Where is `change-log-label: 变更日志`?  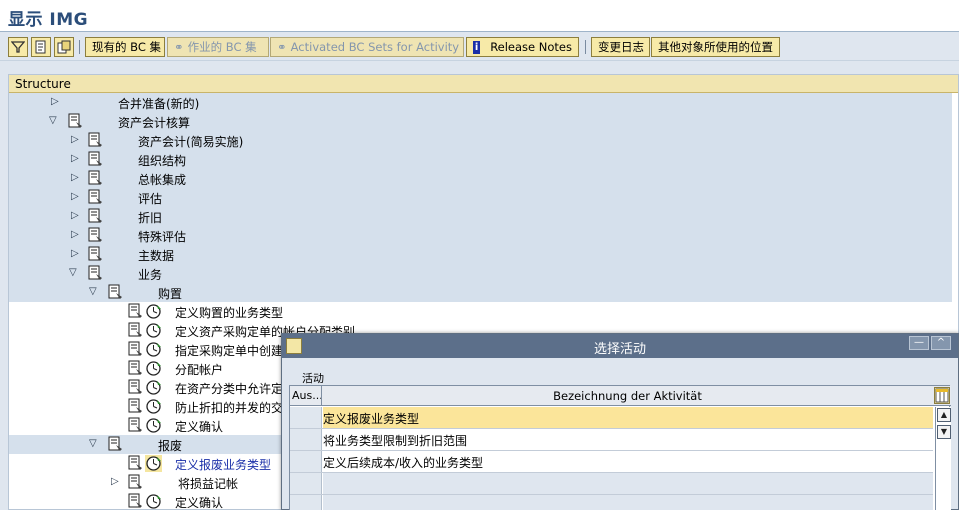
change-log-label: 变更日志 is located at coordinates (621, 47).